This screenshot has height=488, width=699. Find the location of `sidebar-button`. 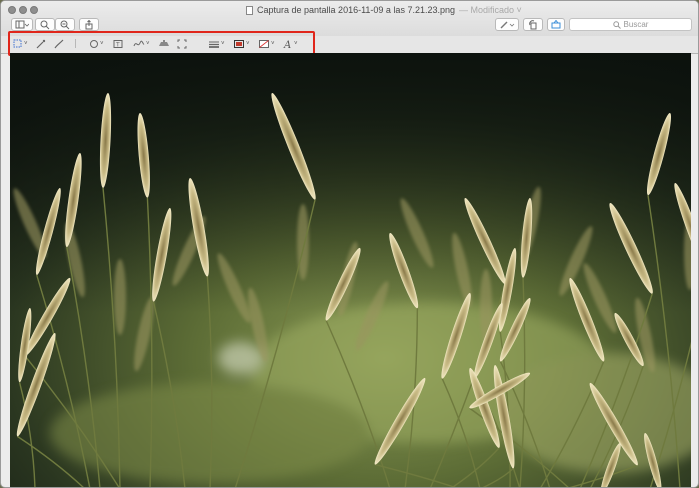

sidebar-button is located at coordinates (22, 24).